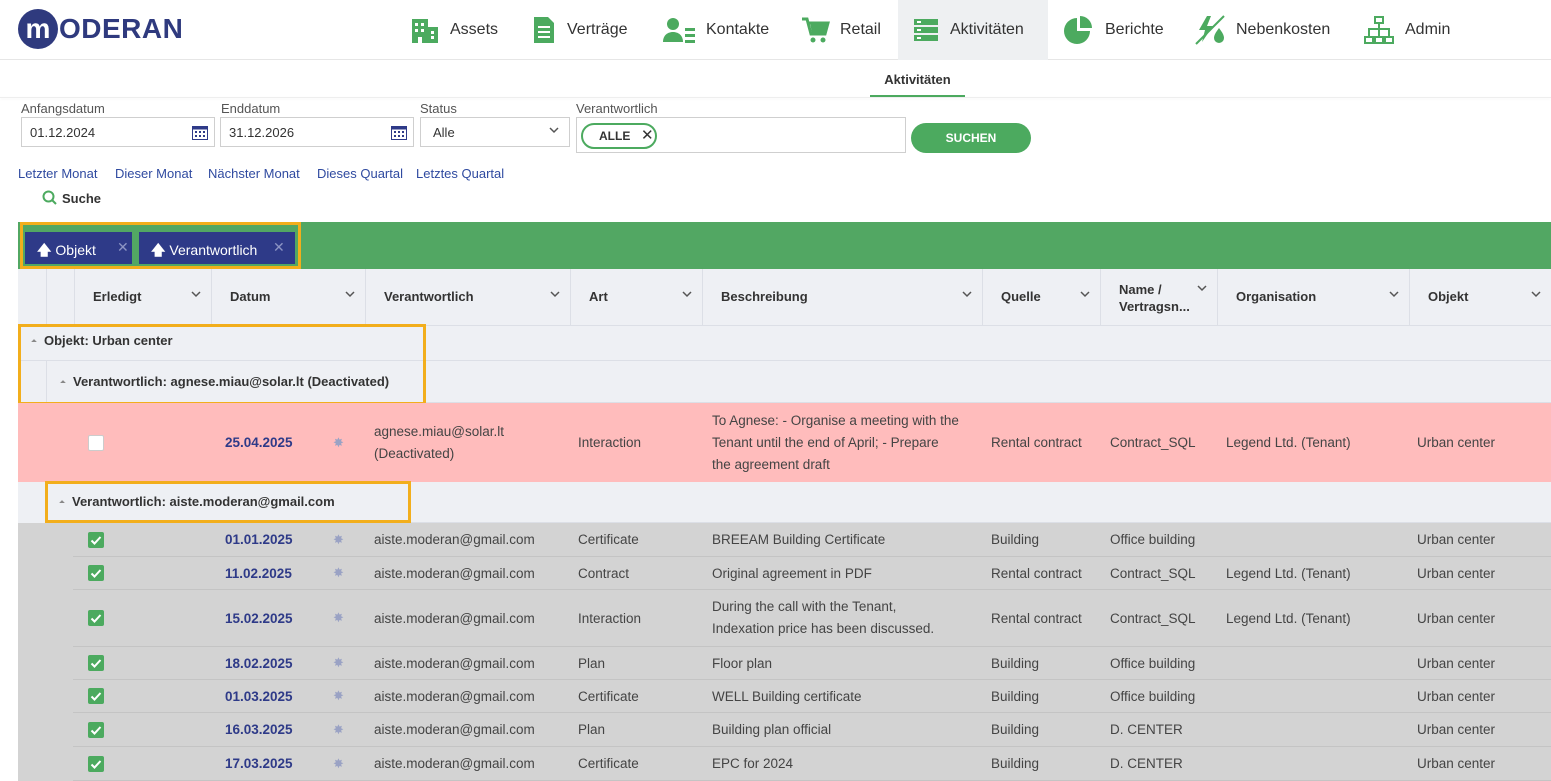 Image resolution: width=1551 pixels, height=781 pixels. I want to click on start-date-field: 01.12.2024, so click(118, 132).